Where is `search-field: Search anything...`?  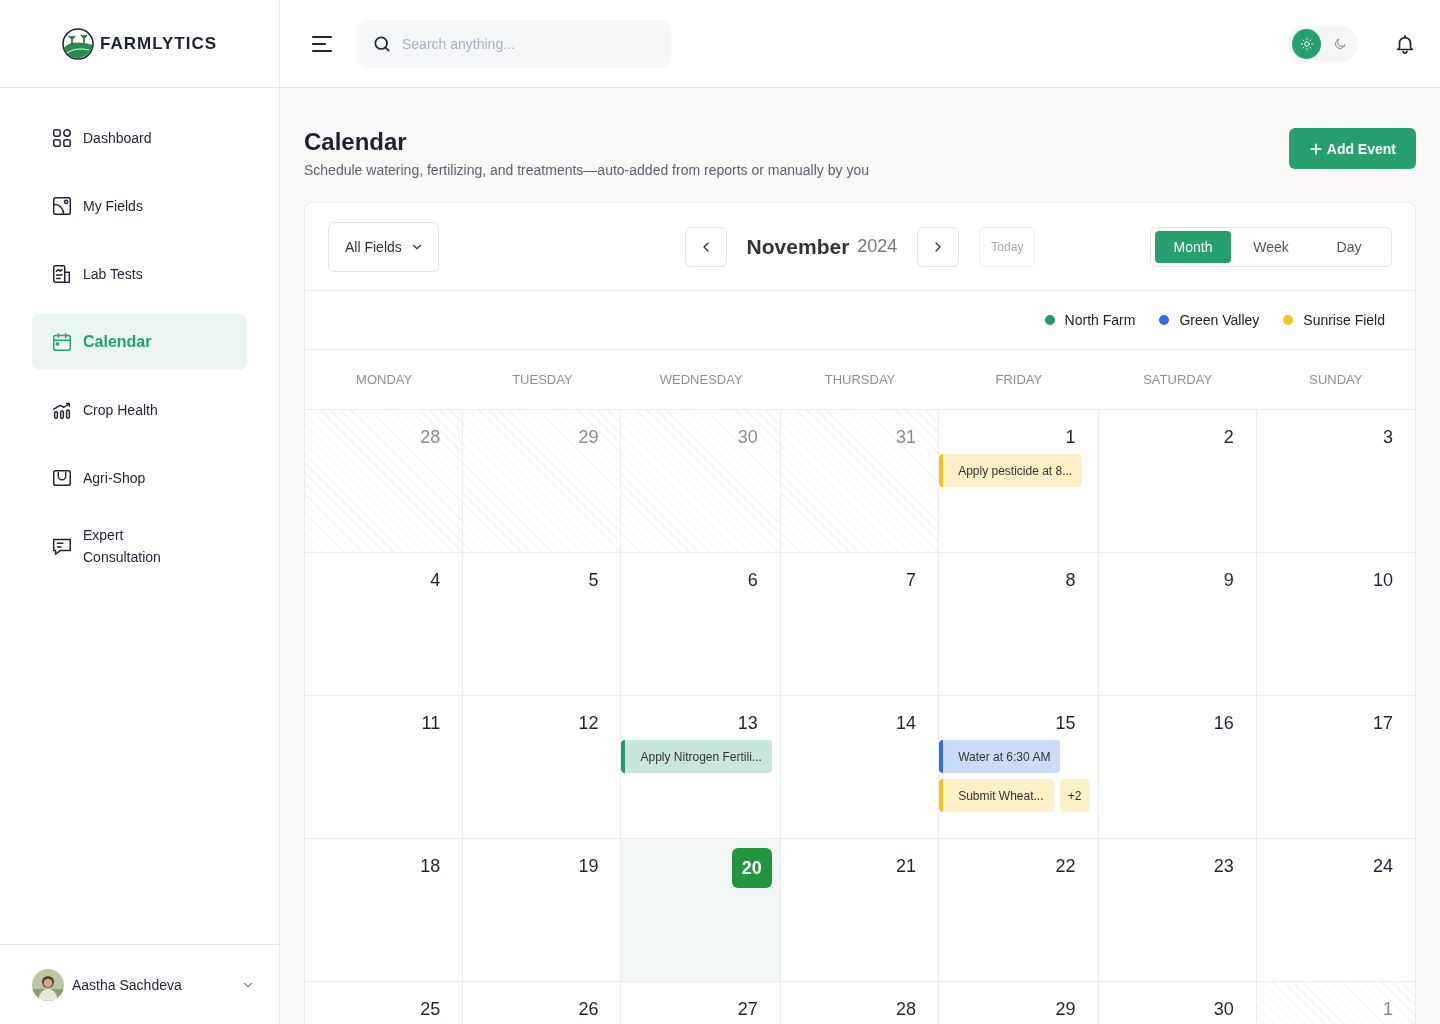 search-field: Search anything... is located at coordinates (513, 43).